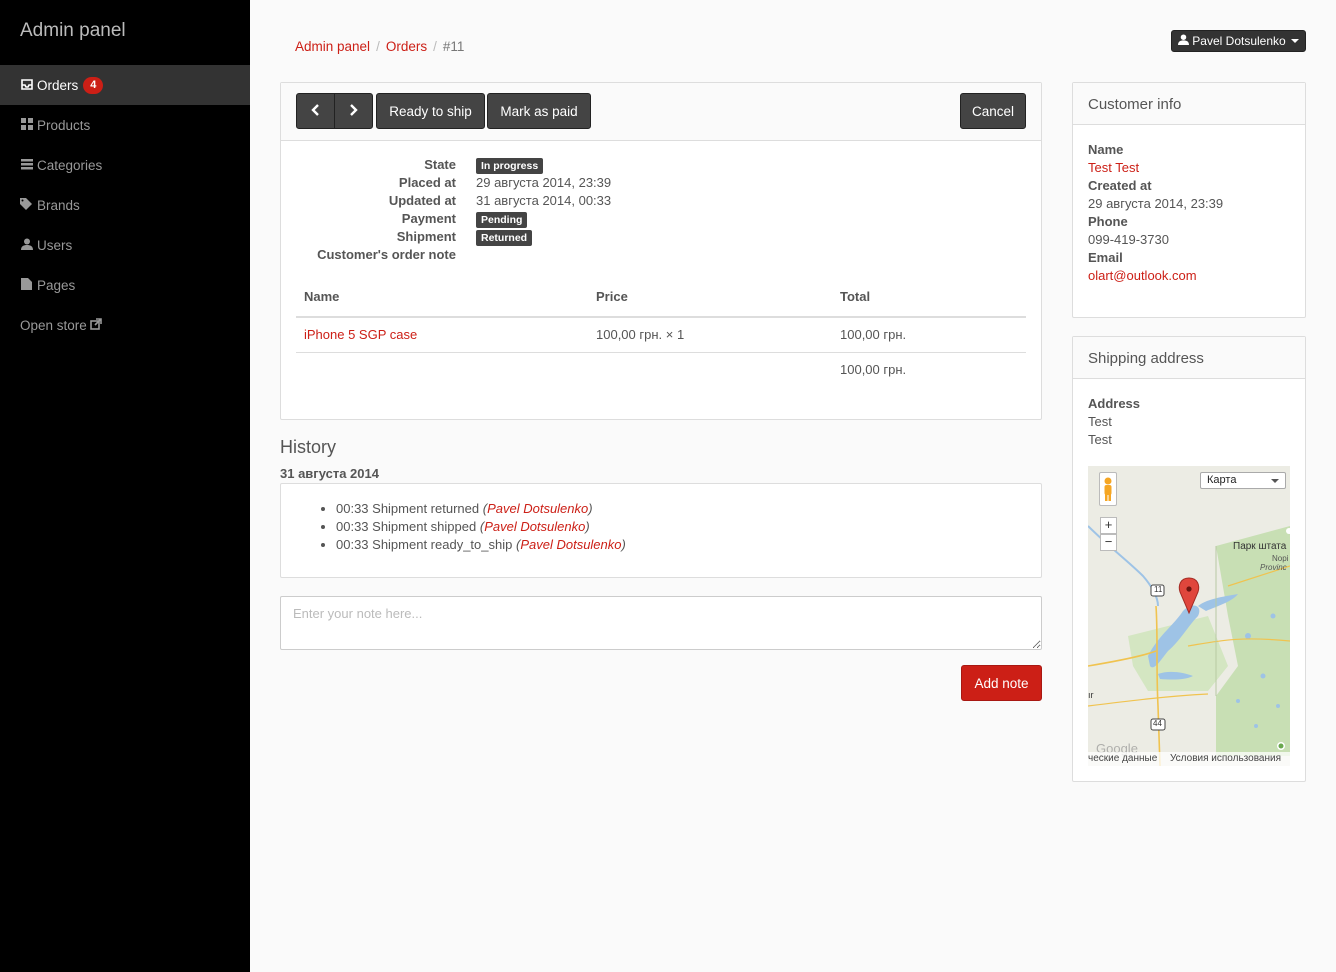  What do you see at coordinates (428, 218) in the screenshot?
I see `payment-label: Payment` at bounding box center [428, 218].